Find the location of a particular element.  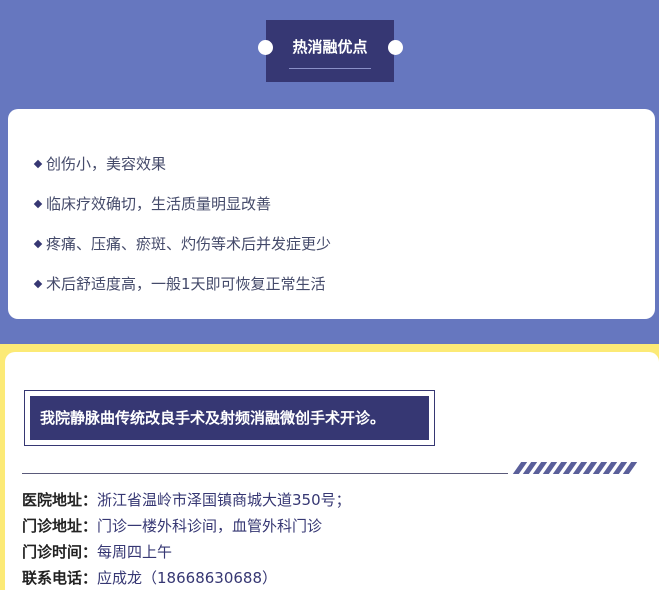

info-value: 门诊一楼外科诊间，血管外科门诊 is located at coordinates (210, 526).